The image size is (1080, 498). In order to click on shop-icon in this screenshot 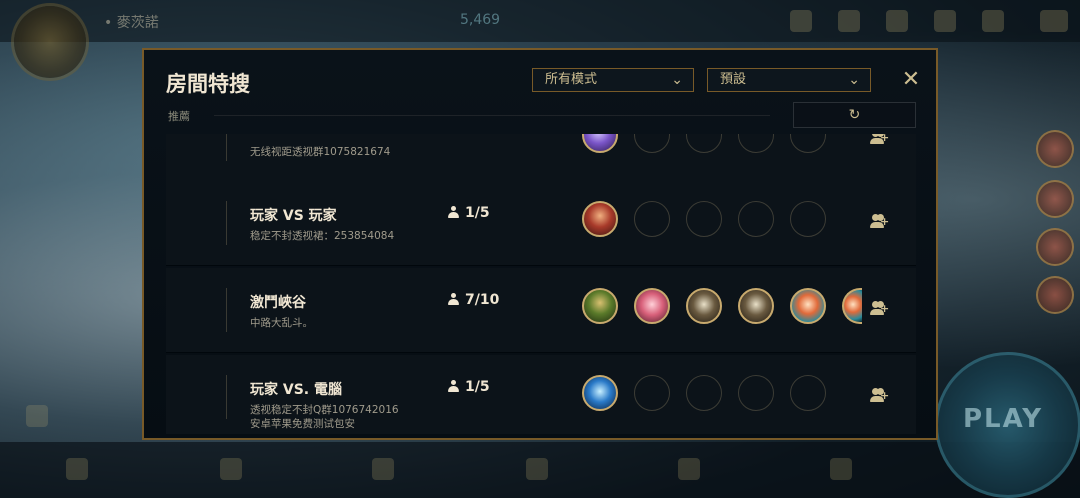, I will do `click(897, 21)`.